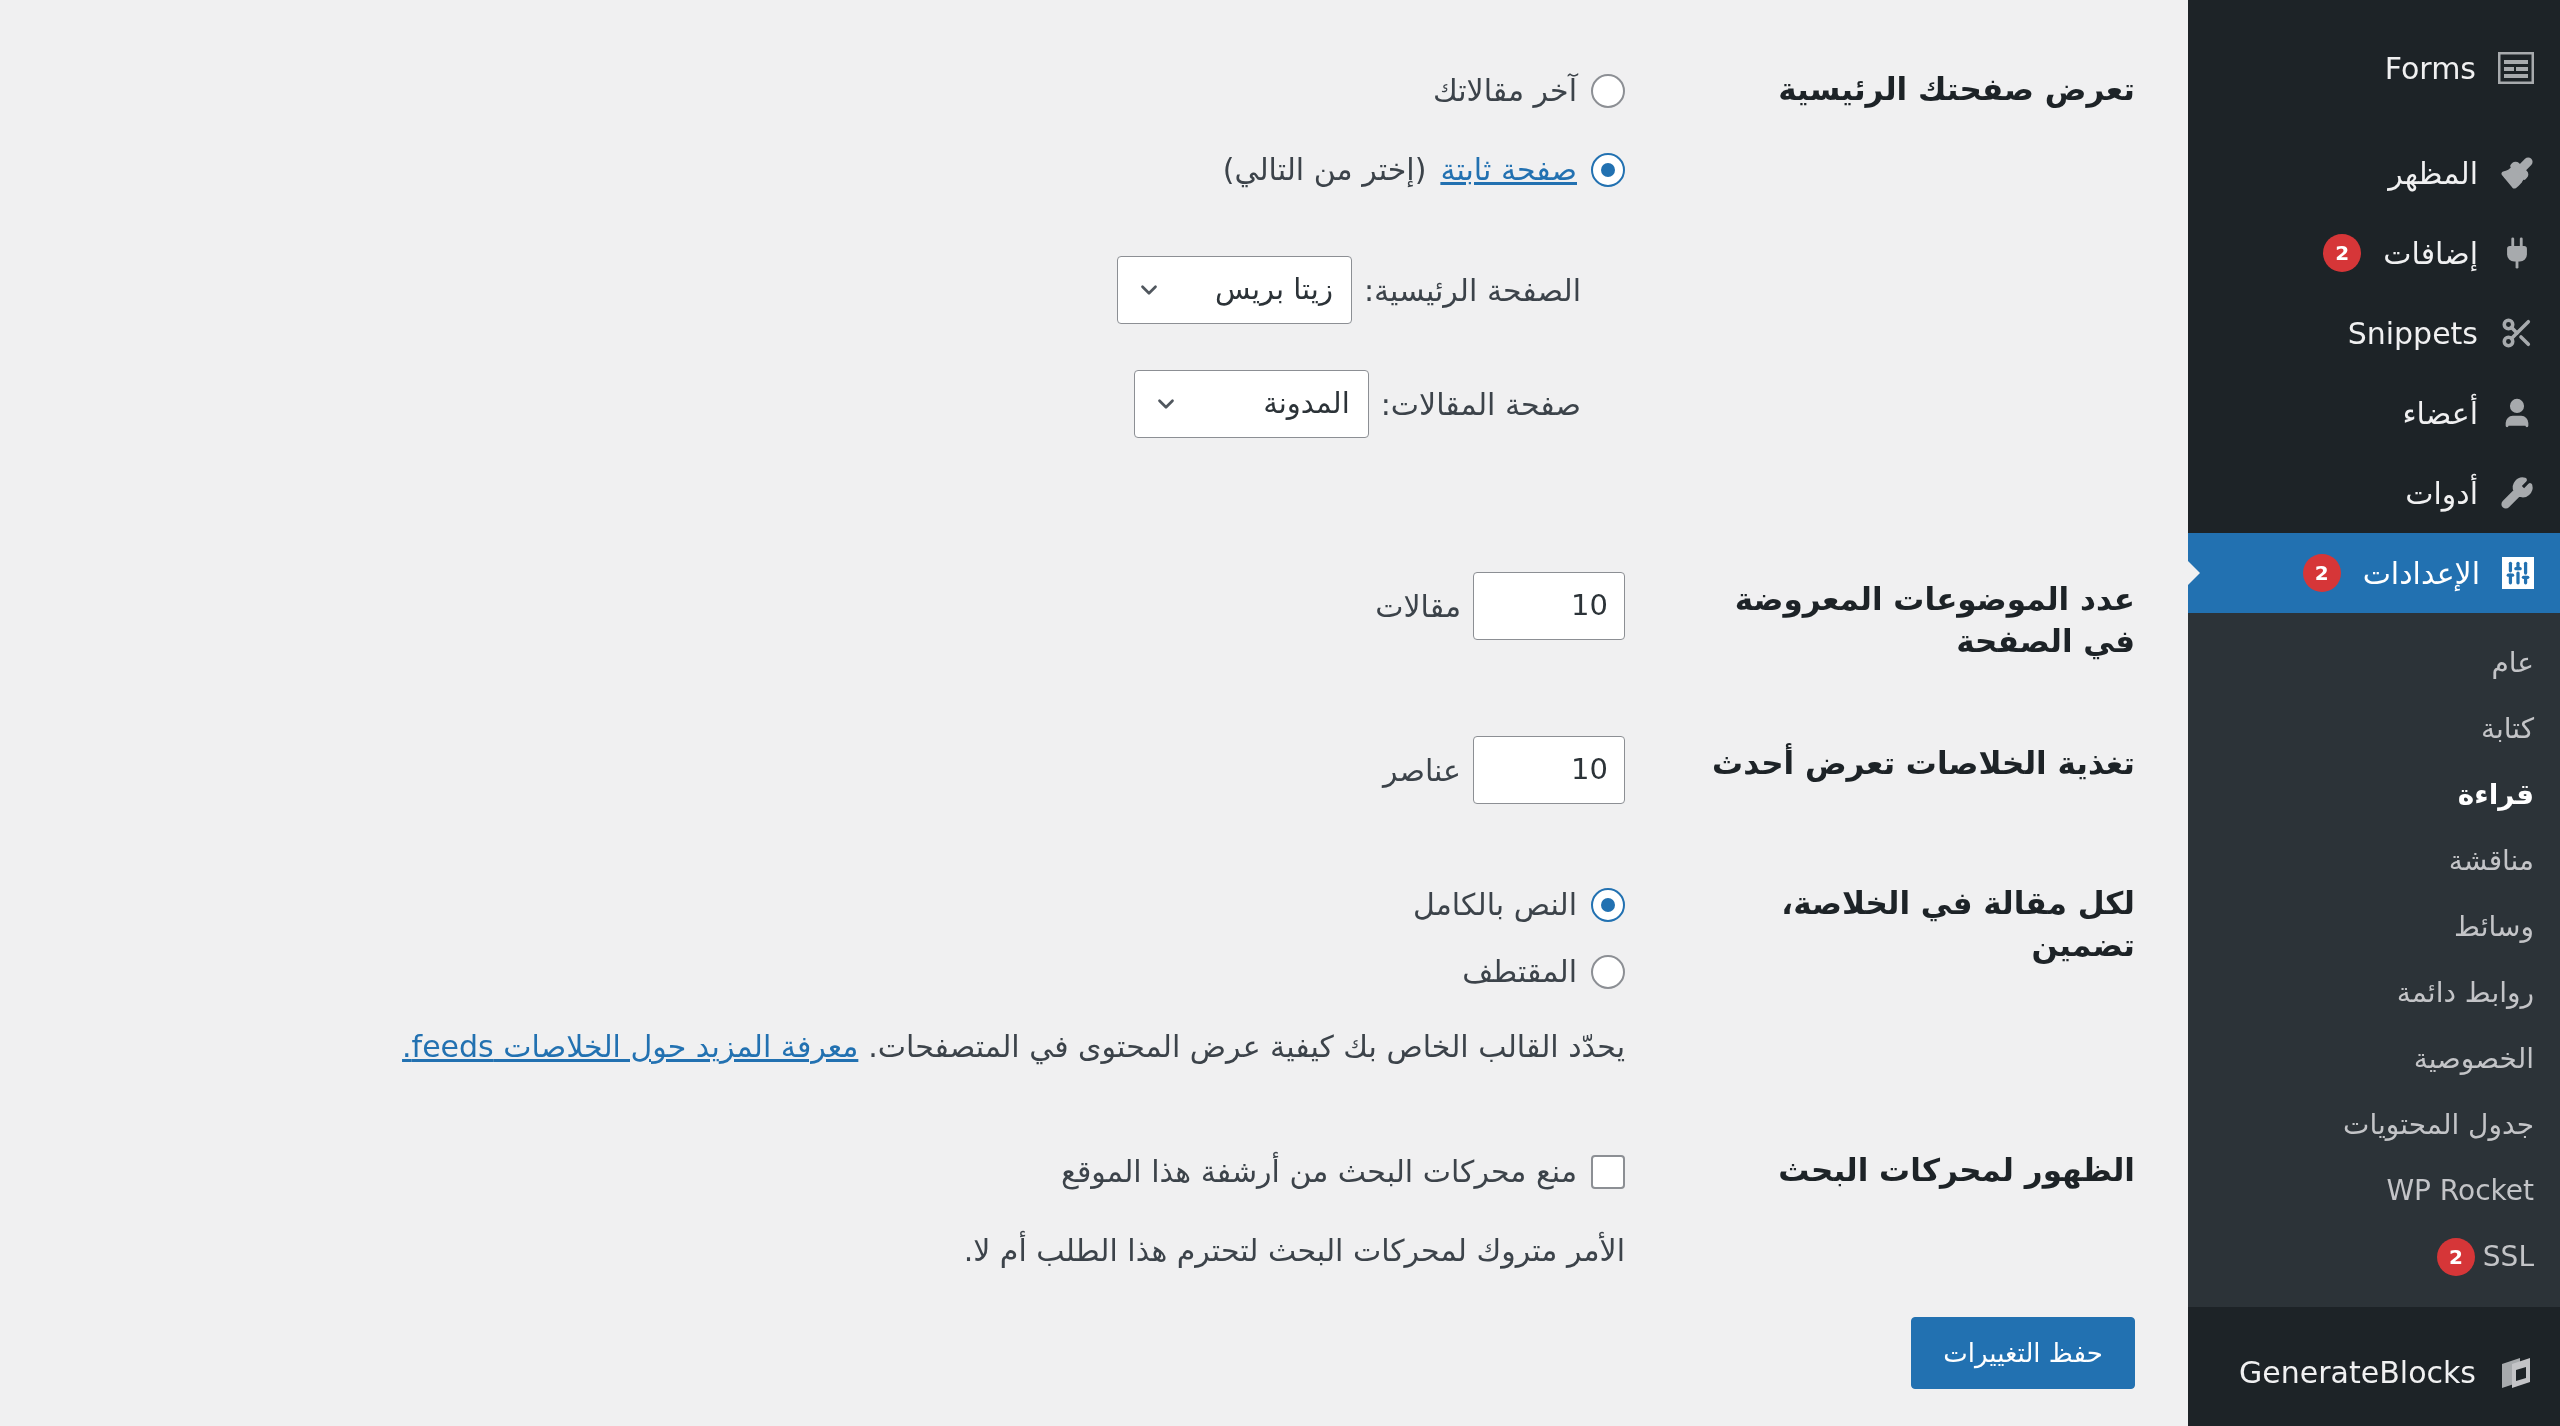 This screenshot has width=2560, height=1426. I want to click on submenu-item: الخصوصية, so click(2473, 1059).